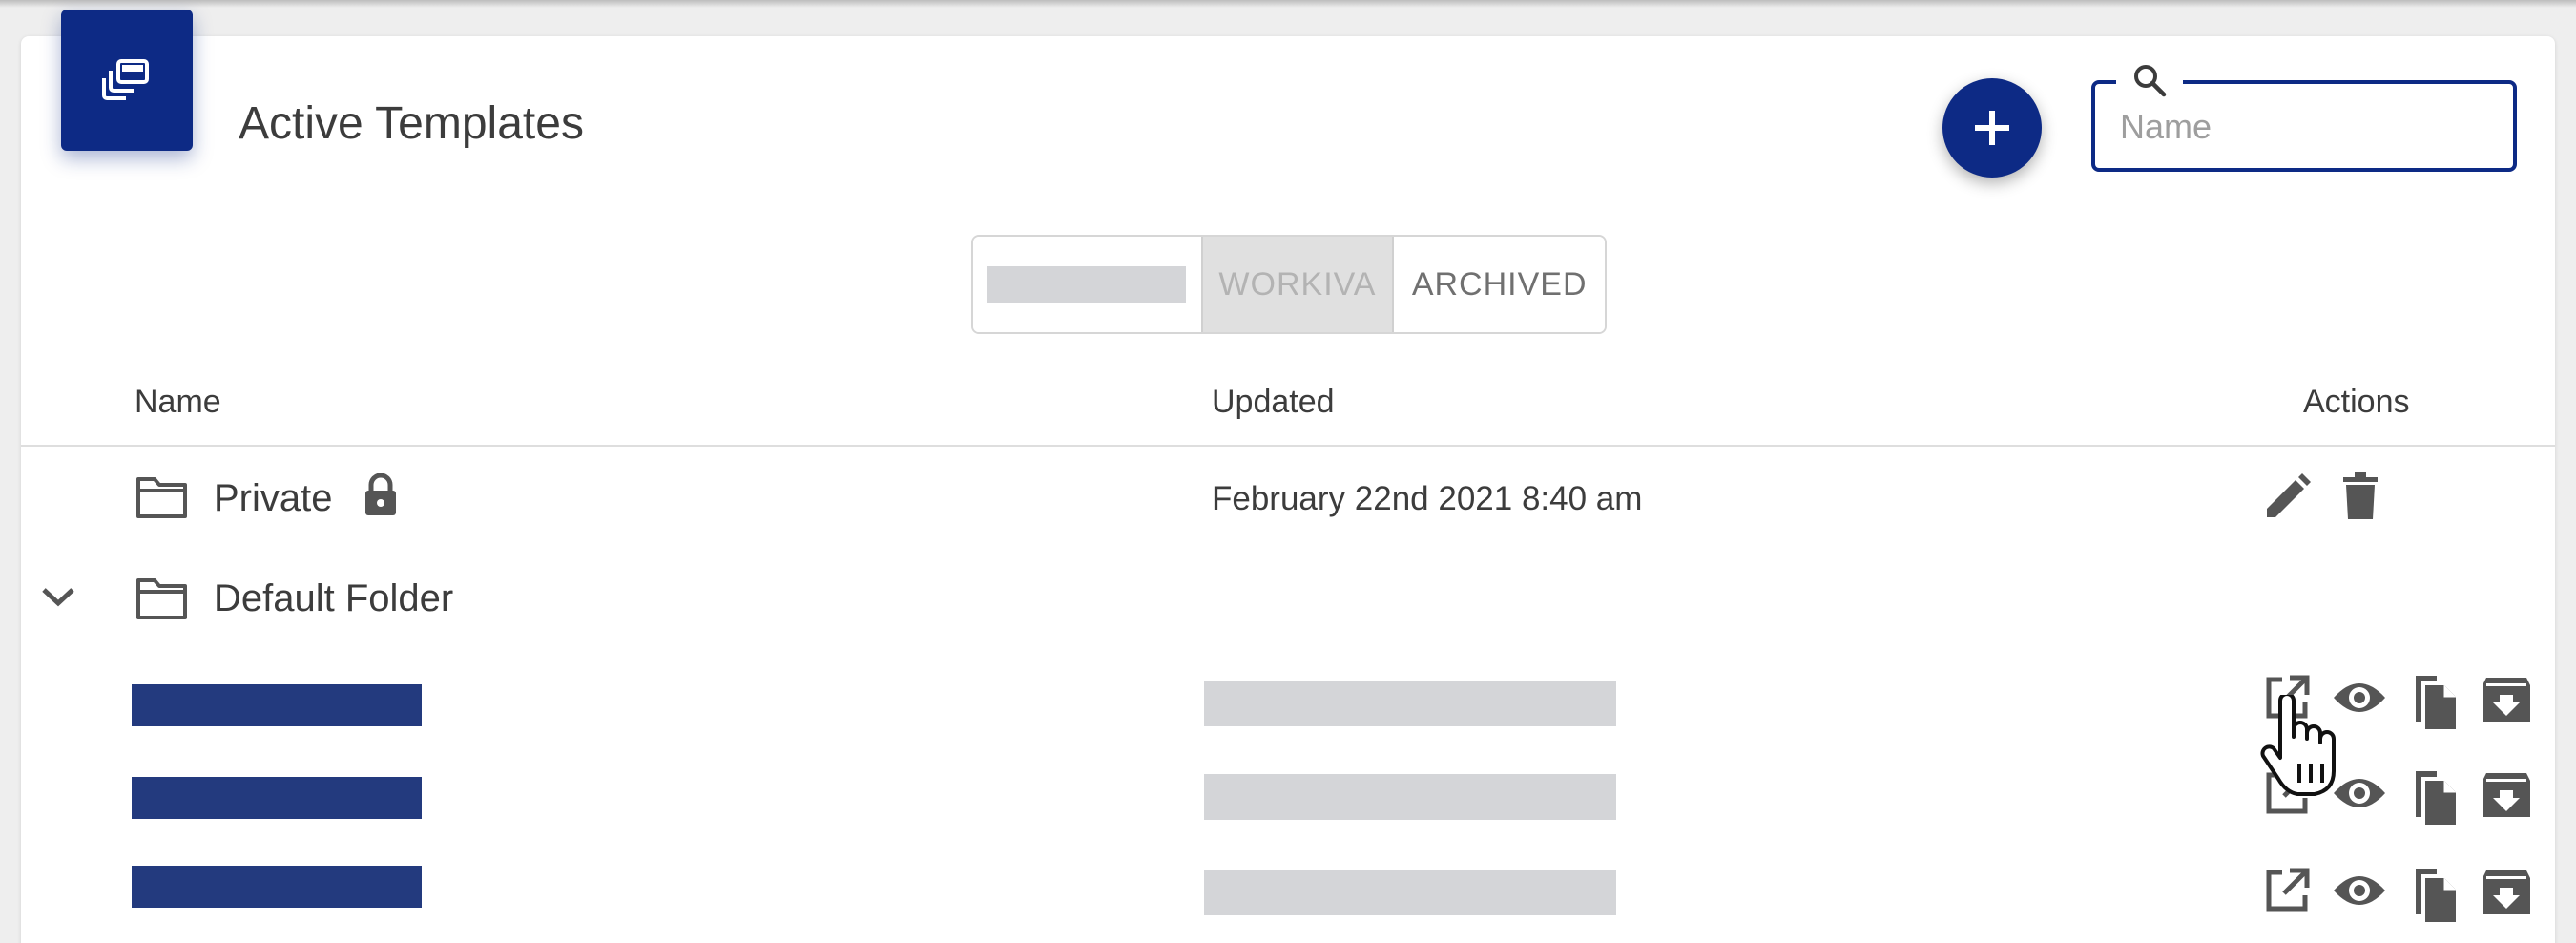 This screenshot has height=943, width=2576. Describe the element at coordinates (1297, 284) in the screenshot. I see `tab-workiva: WORKIVA` at that location.